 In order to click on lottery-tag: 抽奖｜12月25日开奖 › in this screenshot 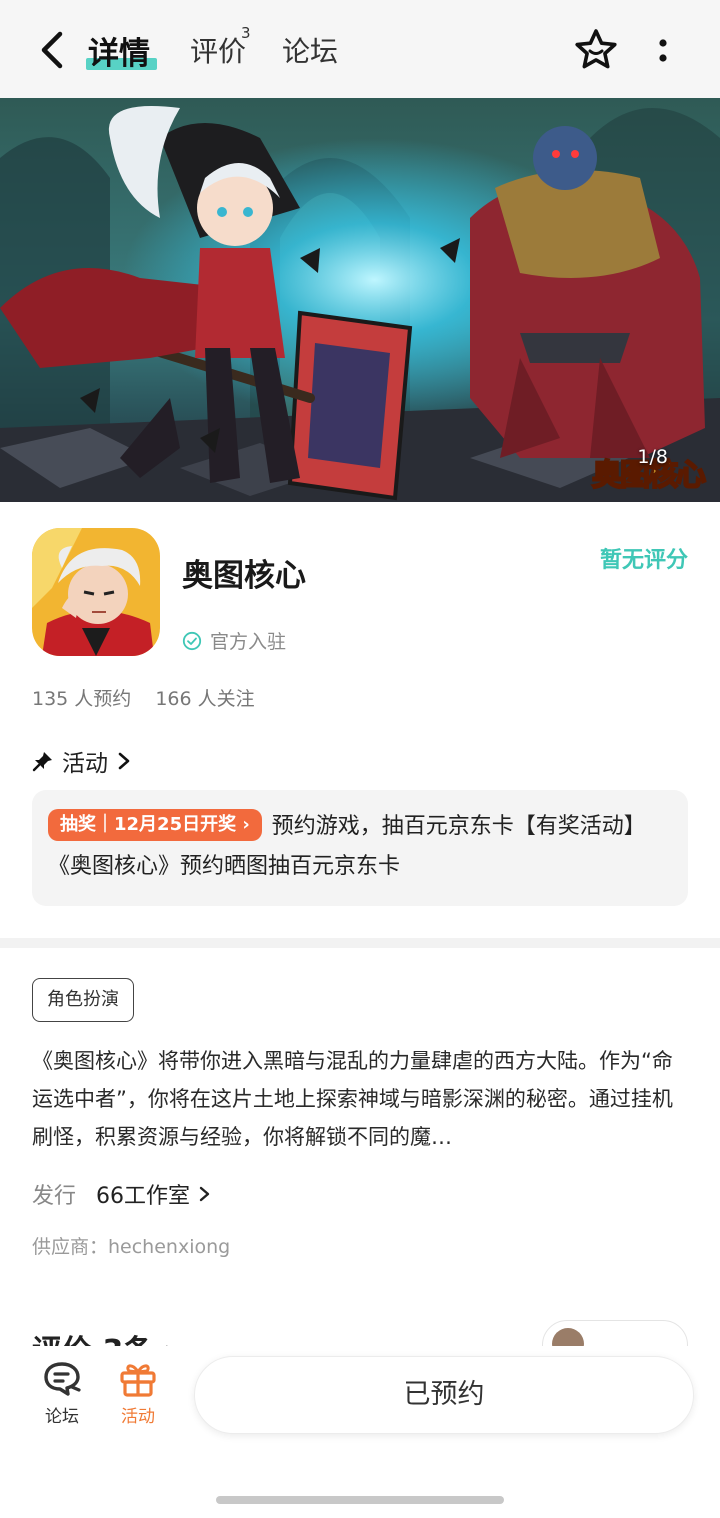, I will do `click(155, 825)`.